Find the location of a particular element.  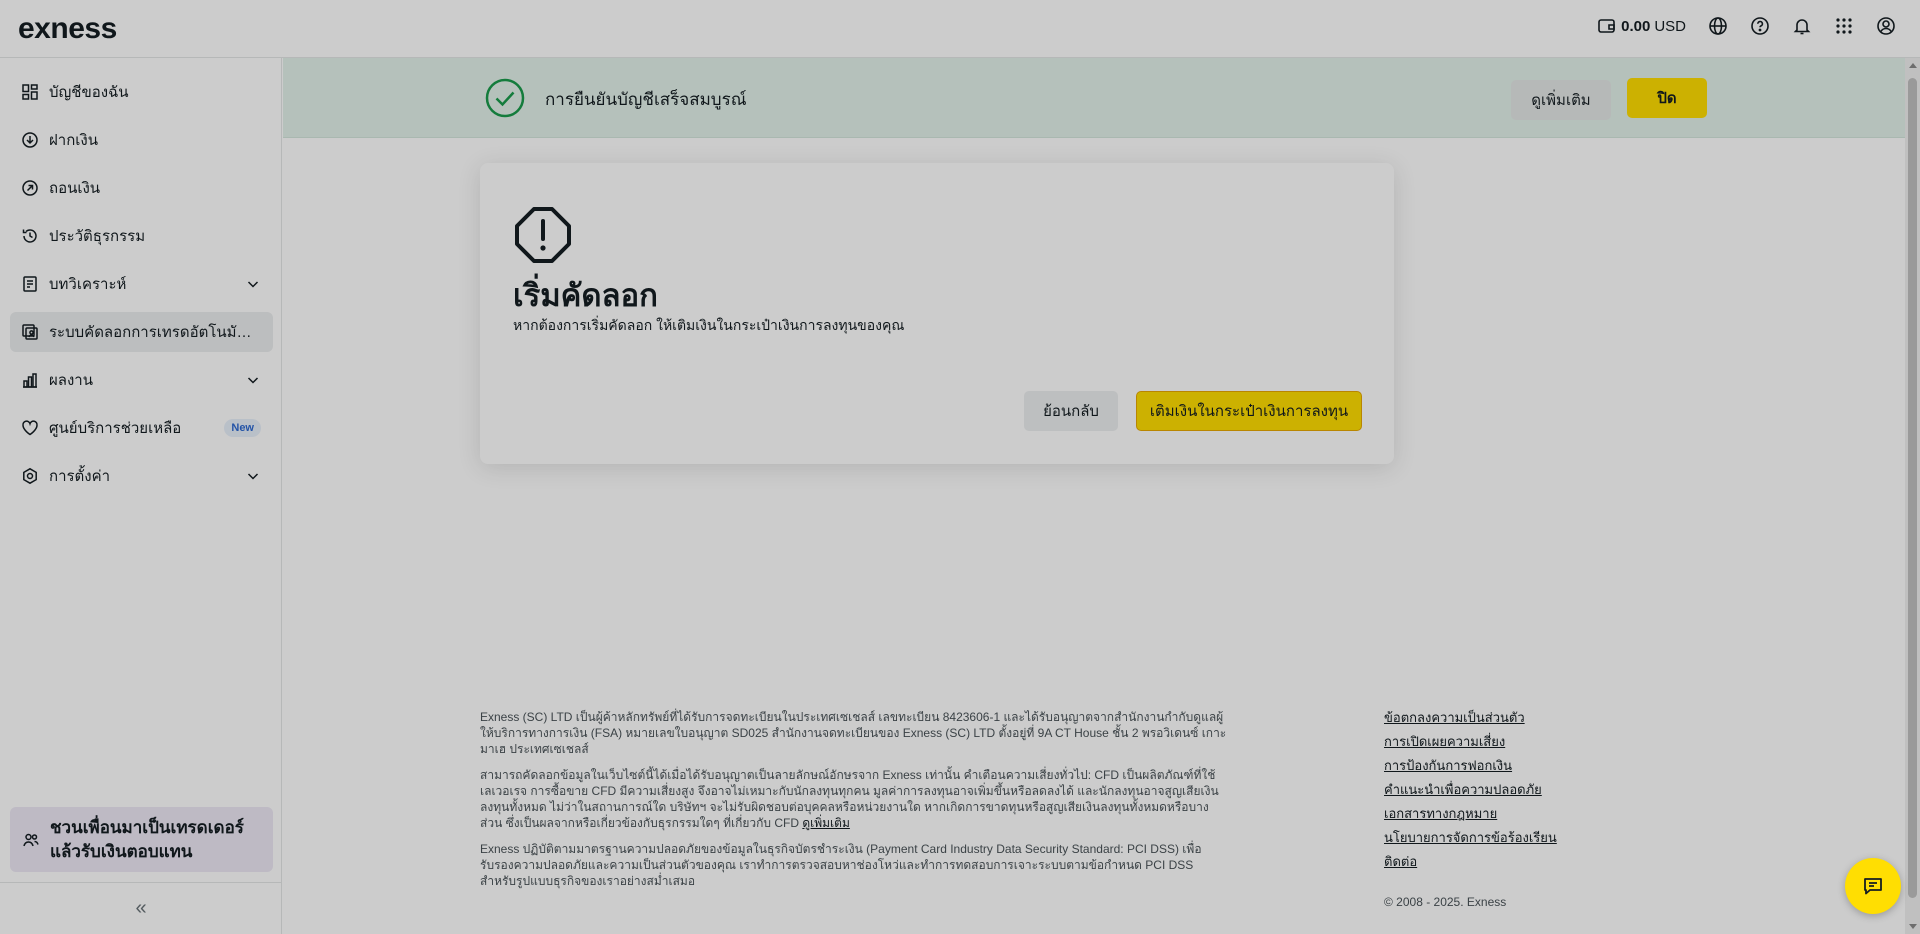

help-icon is located at coordinates (1760, 26).